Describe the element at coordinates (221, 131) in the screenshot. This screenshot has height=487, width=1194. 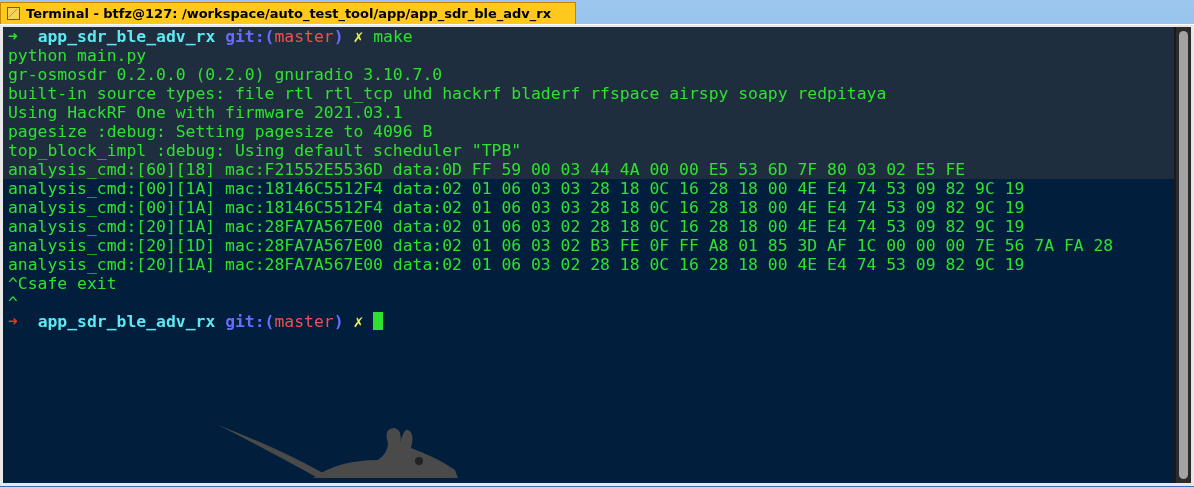
I see `output-line: pagesize :debug: Setting pagesize to 4096 B` at that location.